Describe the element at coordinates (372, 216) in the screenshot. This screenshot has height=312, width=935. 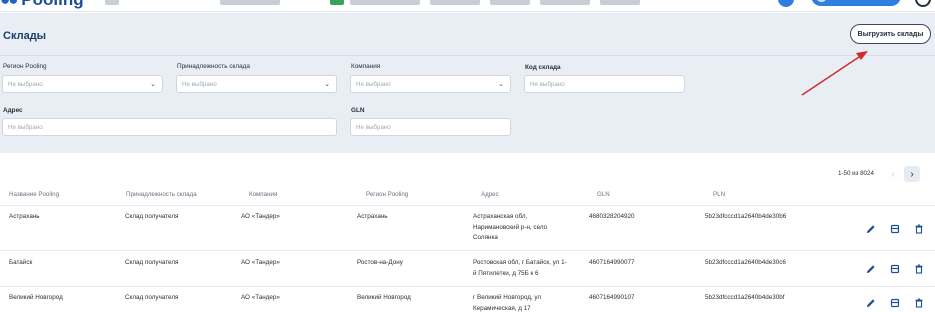
I see `cell-region: Астрахань` at that location.